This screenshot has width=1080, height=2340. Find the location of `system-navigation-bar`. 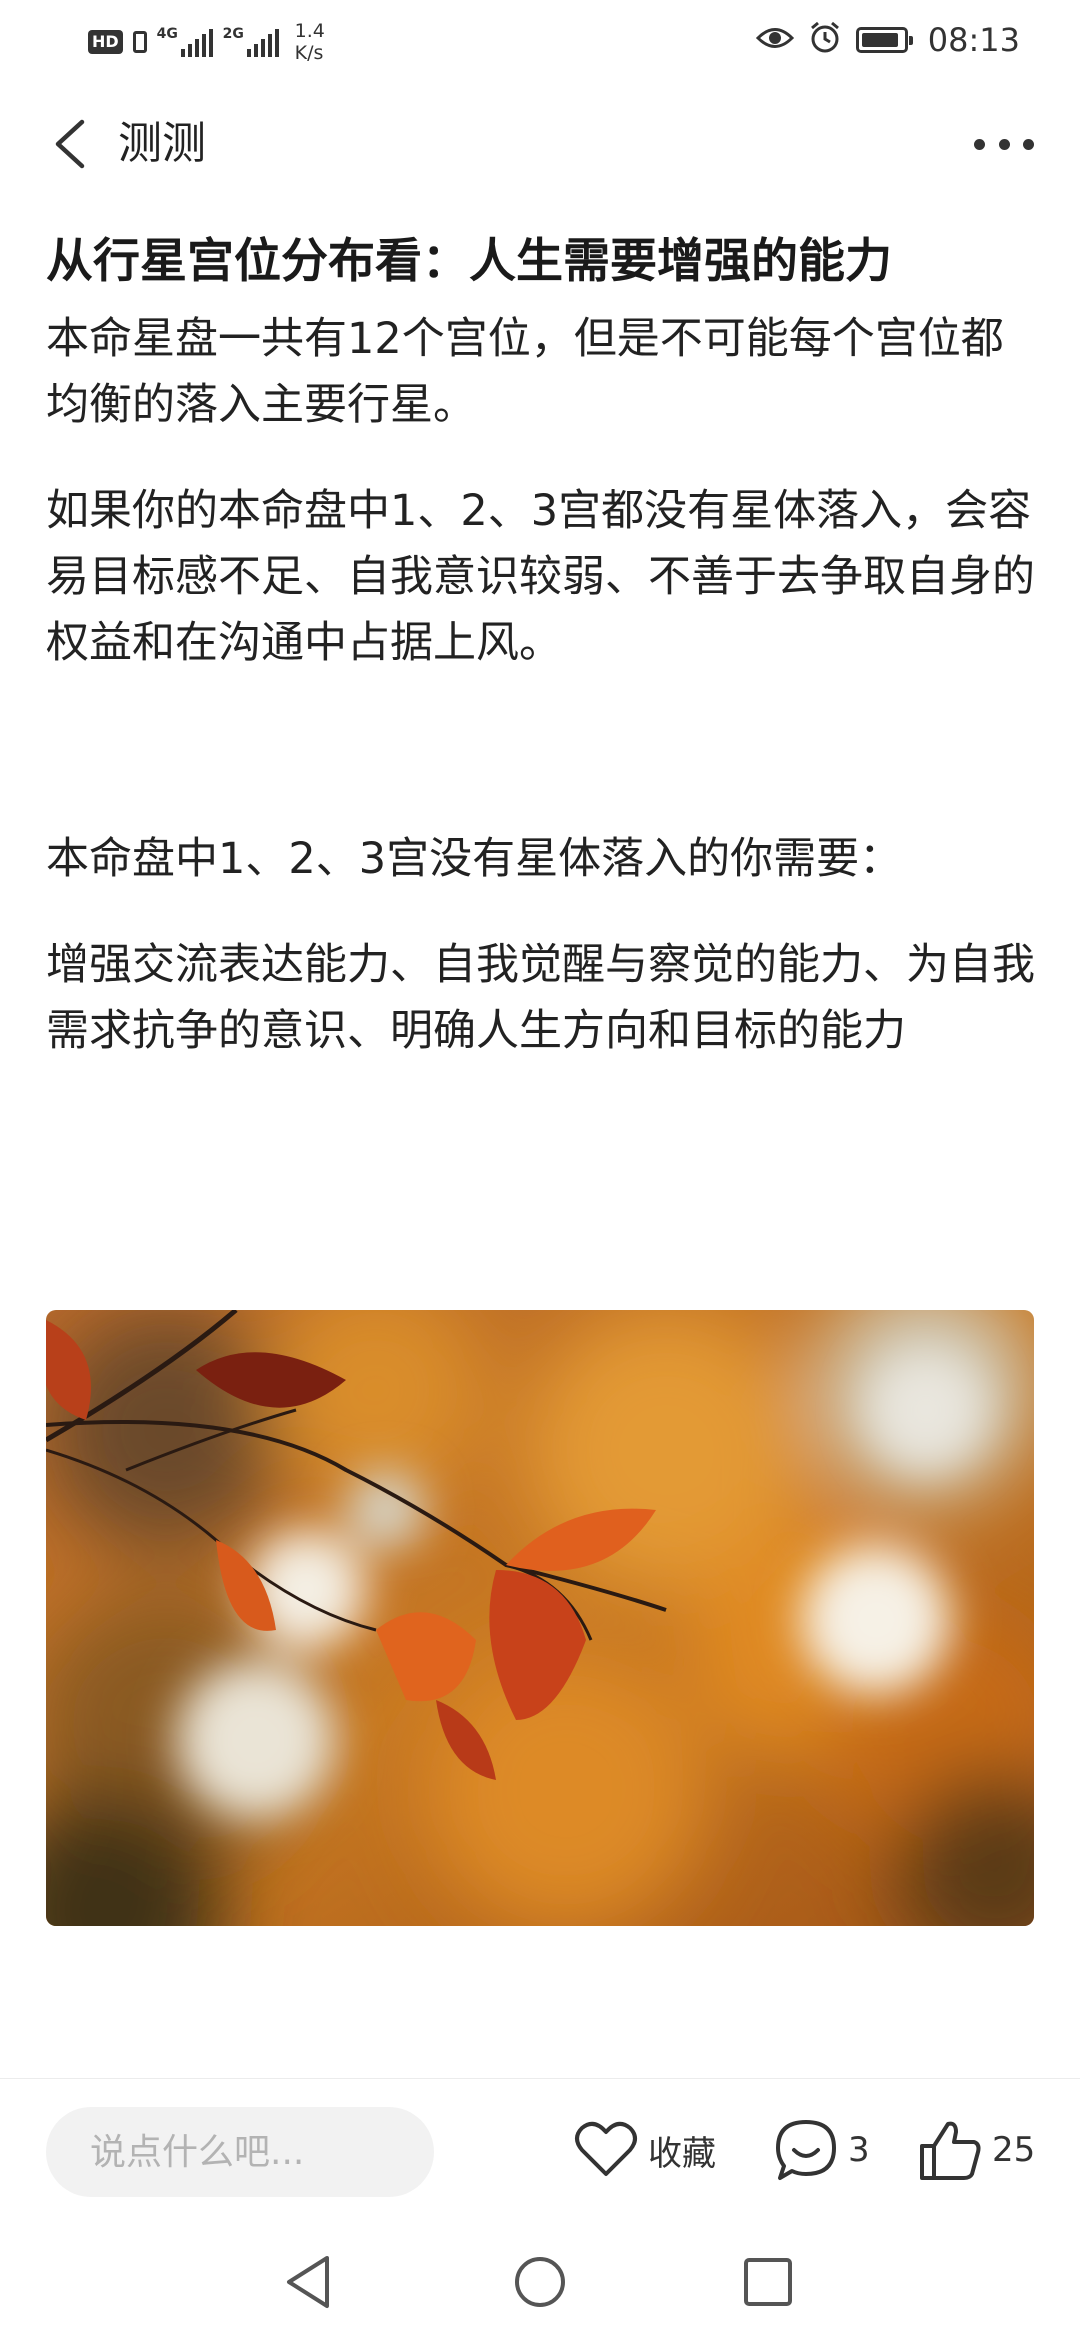

system-navigation-bar is located at coordinates (540, 2284).